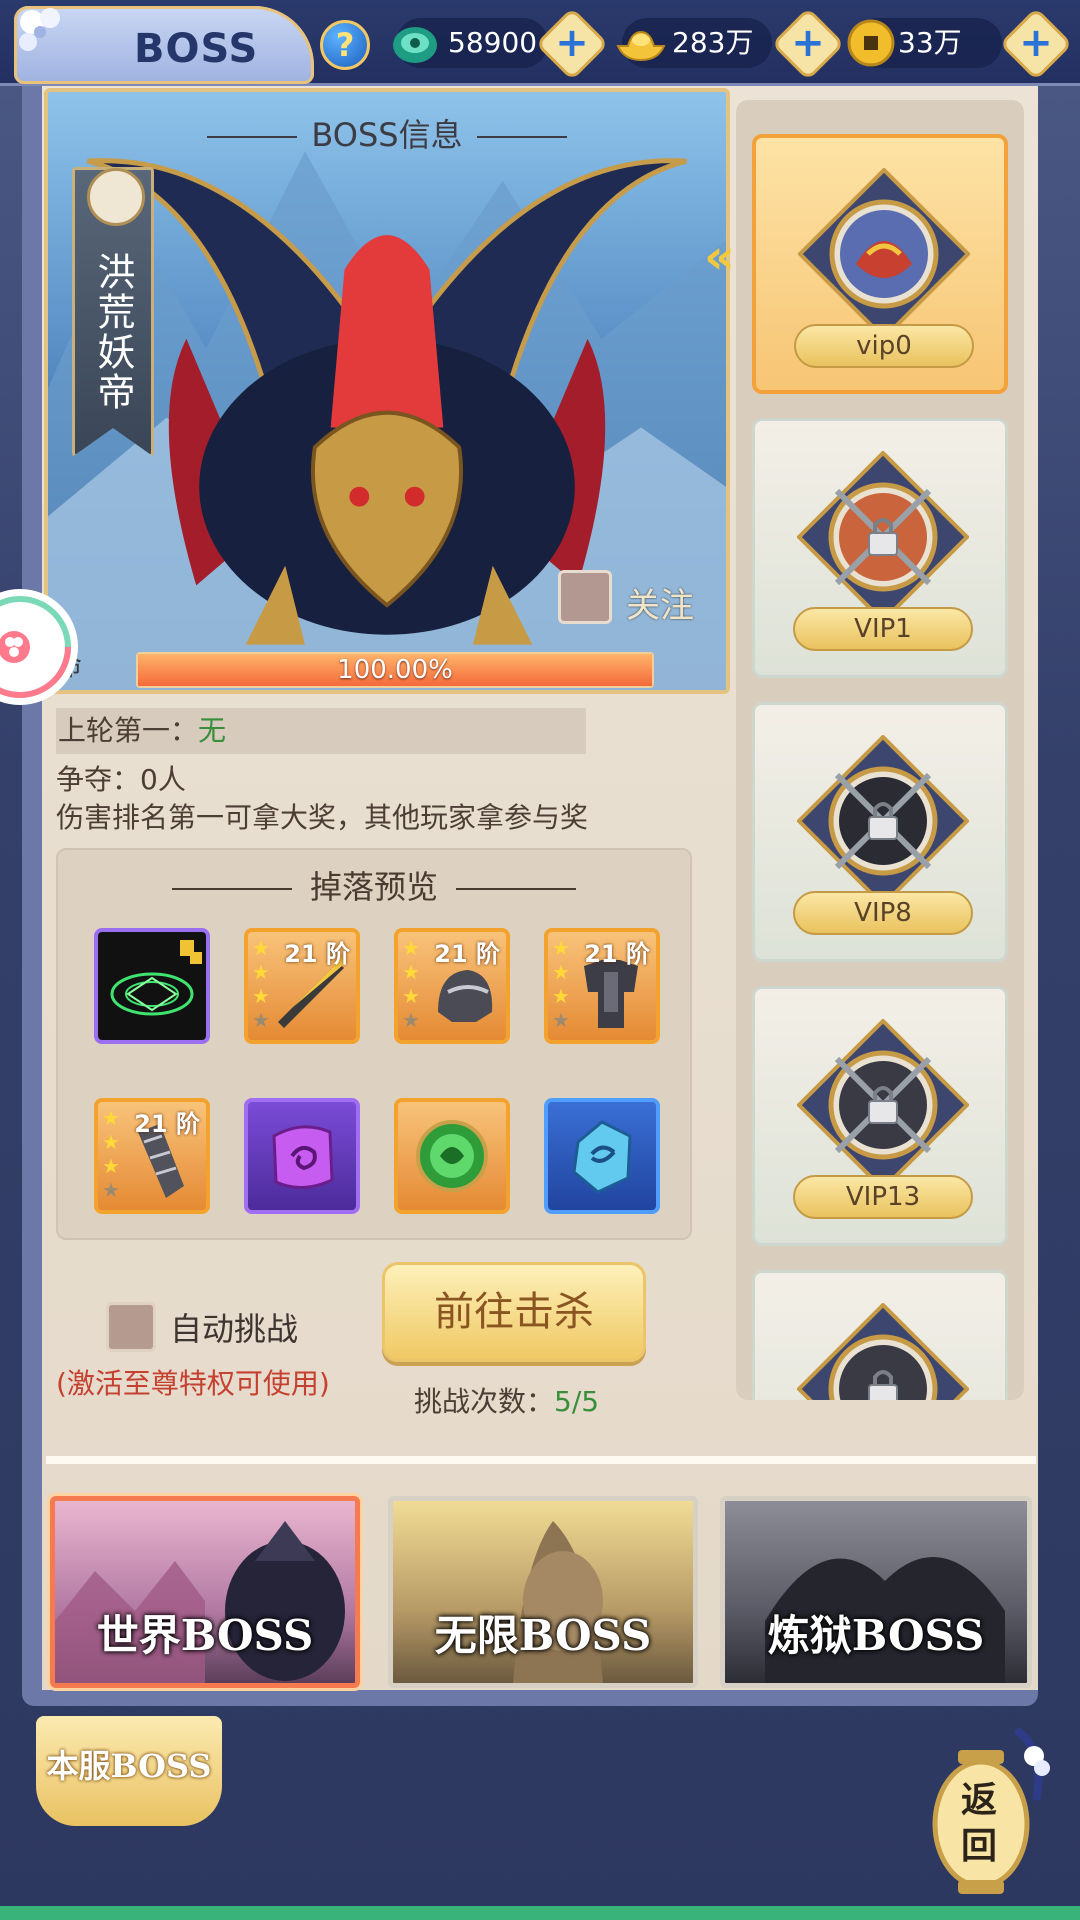 The image size is (1080, 1920). I want to click on vip-card-vip13: VIP13, so click(880, 1116).